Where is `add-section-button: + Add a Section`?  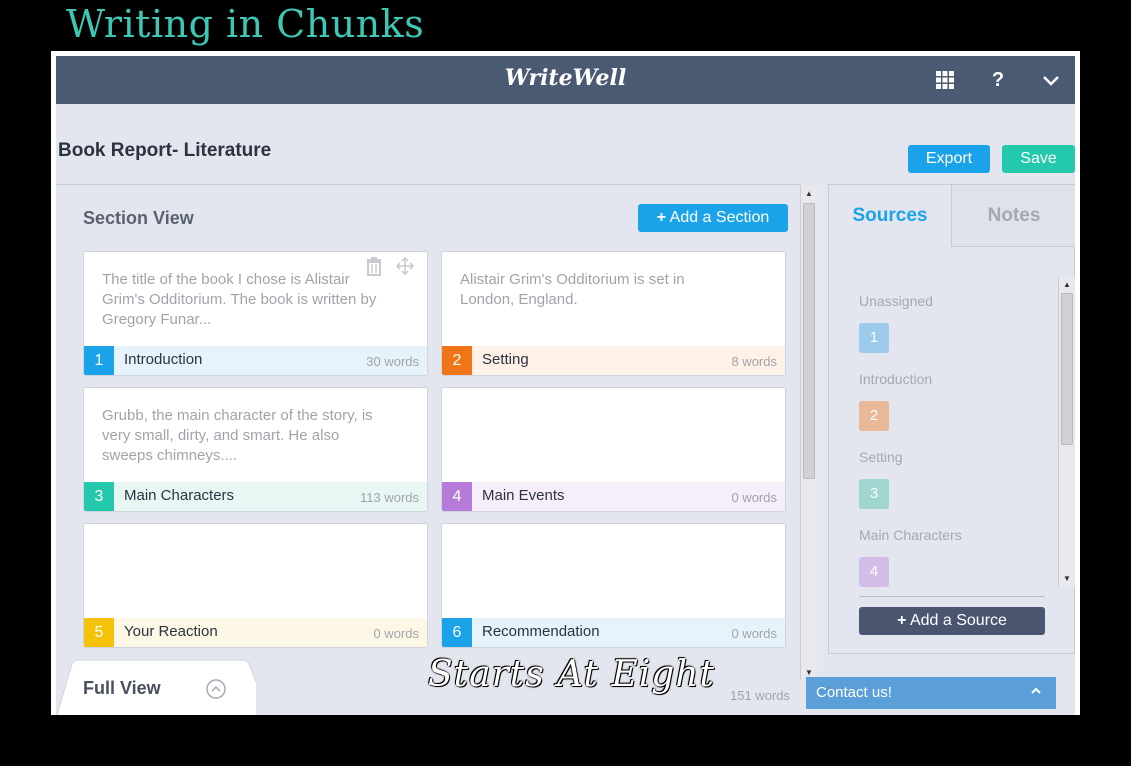
add-section-button: + Add a Section is located at coordinates (713, 218).